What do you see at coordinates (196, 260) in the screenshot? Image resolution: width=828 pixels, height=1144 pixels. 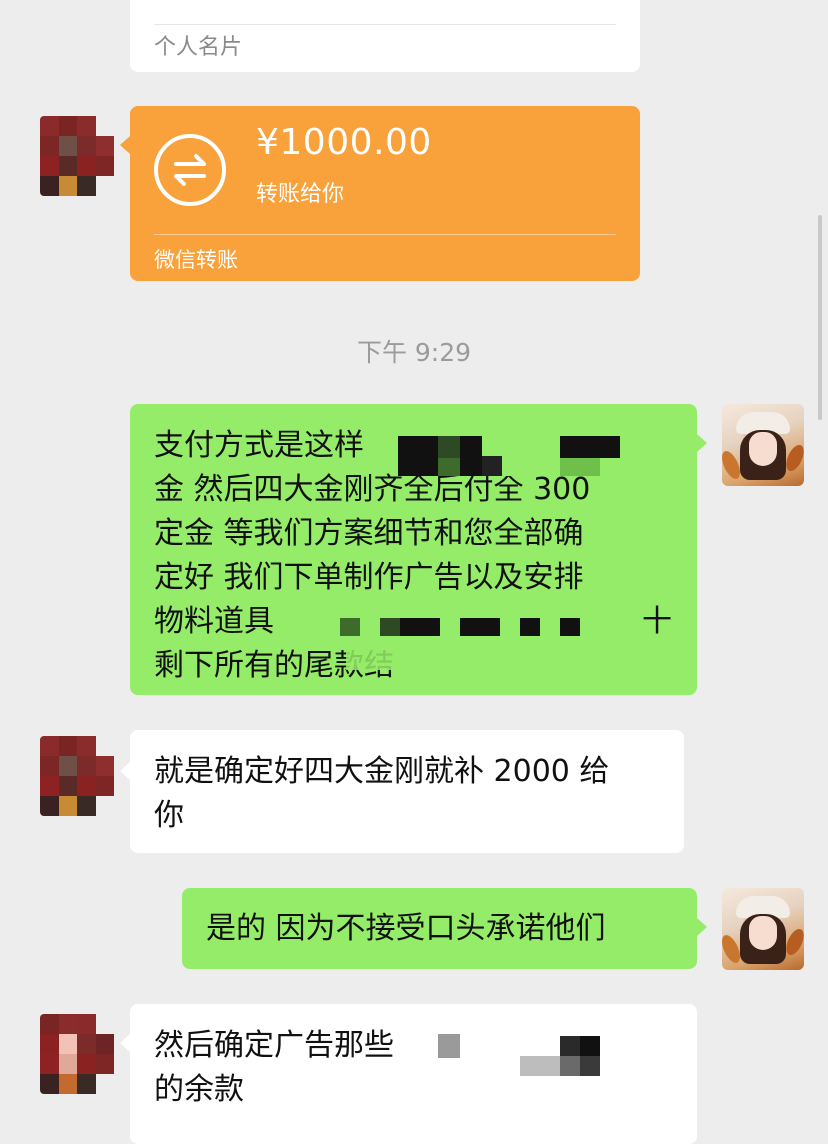 I see `transfer-footer: 微信转账` at bounding box center [196, 260].